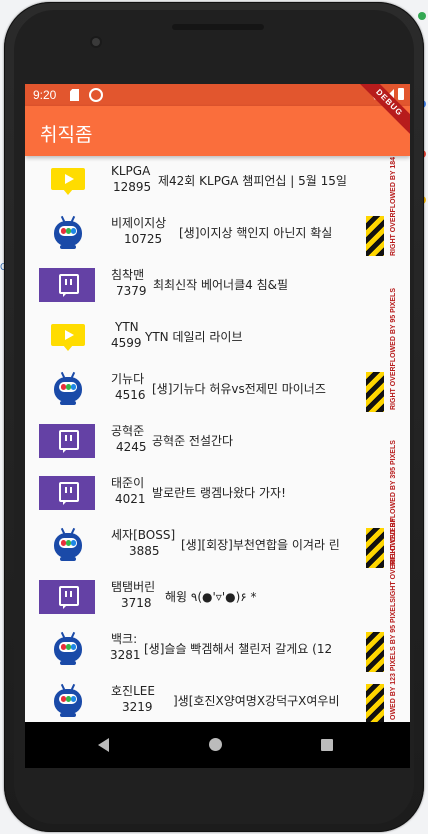  I want to click on stream-row: KLPGA 12895 제42회 KLPGA 챔피언십 | 5월 15일, so click(217, 182).